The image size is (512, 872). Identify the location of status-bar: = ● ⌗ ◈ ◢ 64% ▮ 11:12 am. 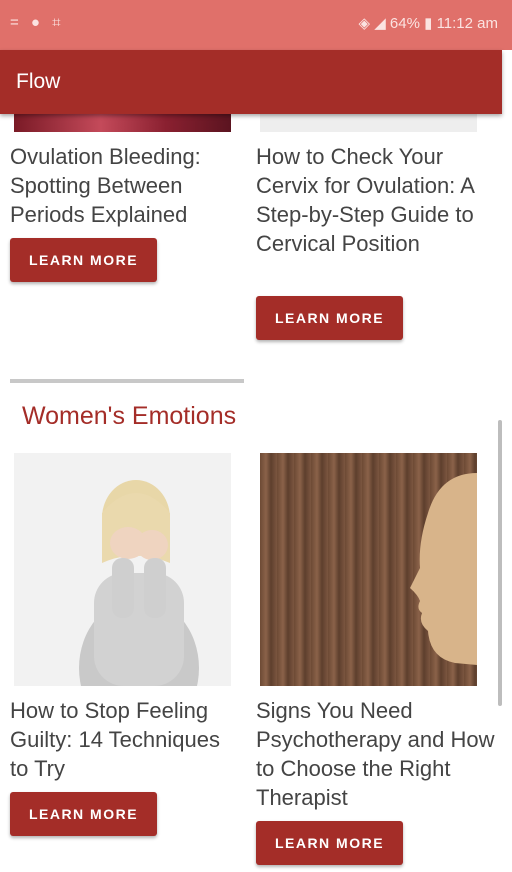
(256, 25).